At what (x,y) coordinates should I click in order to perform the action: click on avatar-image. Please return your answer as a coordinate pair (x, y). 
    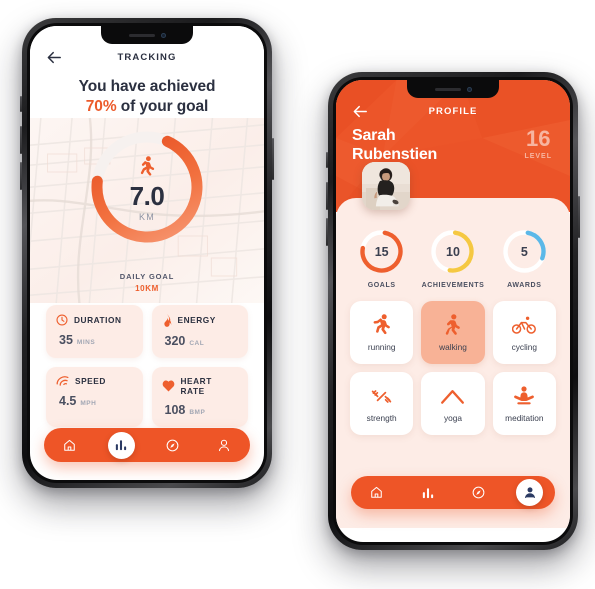
    Looking at the image, I should click on (386, 186).